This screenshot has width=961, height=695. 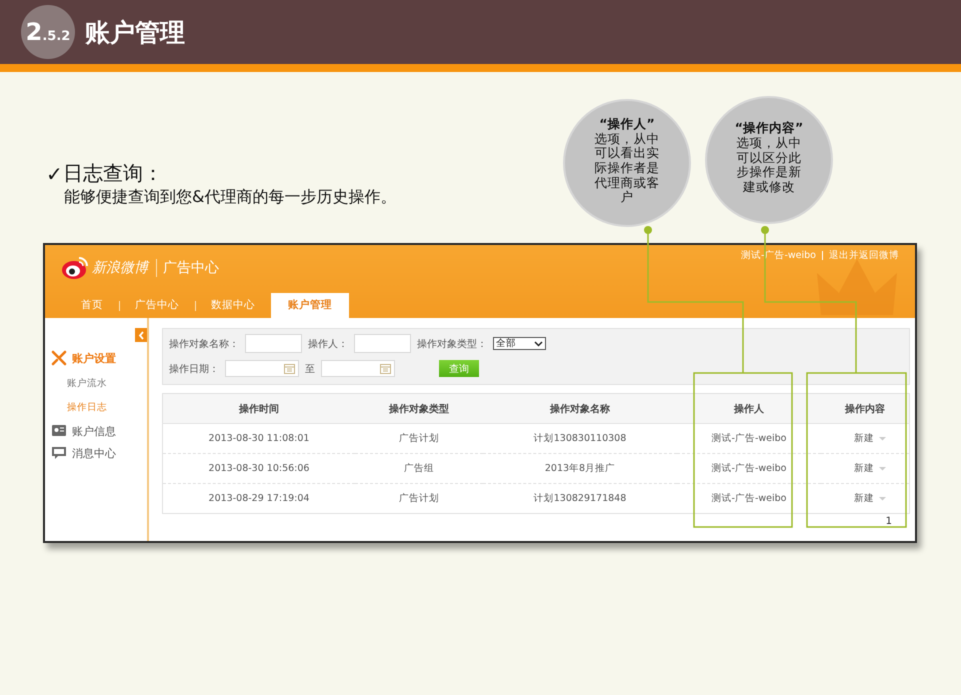 I want to click on sidebar-item: 账户流水, so click(x=96, y=384).